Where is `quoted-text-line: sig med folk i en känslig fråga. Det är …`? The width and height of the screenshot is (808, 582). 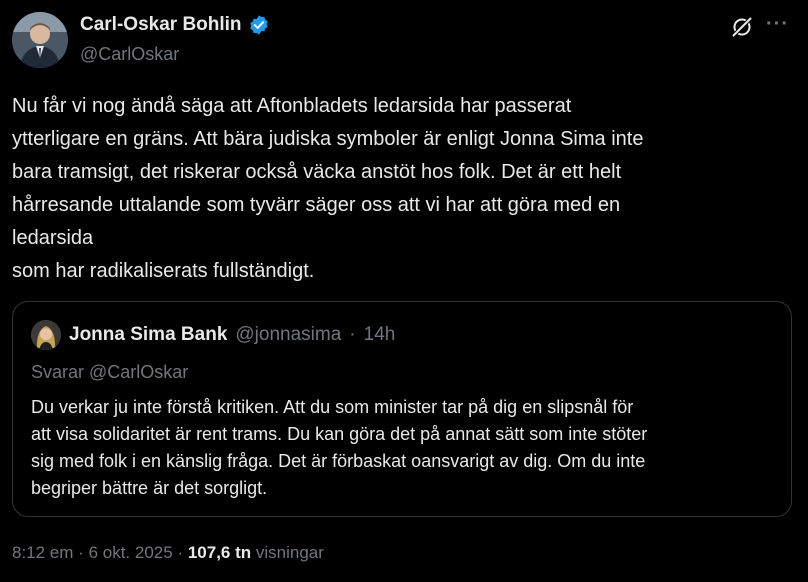
quoted-text-line: sig med folk i en känslig fråga. Det är … is located at coordinates (338, 461).